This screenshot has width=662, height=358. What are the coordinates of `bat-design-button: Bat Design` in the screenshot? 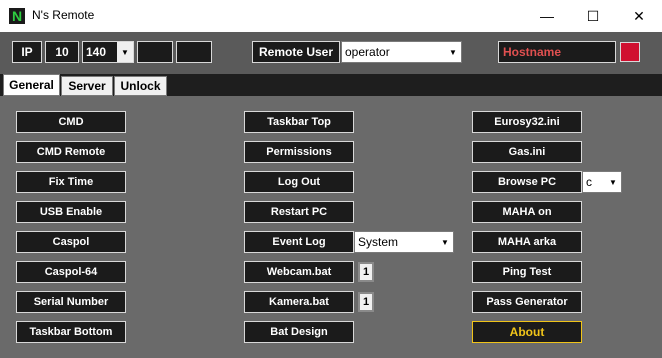 It's located at (299, 332).